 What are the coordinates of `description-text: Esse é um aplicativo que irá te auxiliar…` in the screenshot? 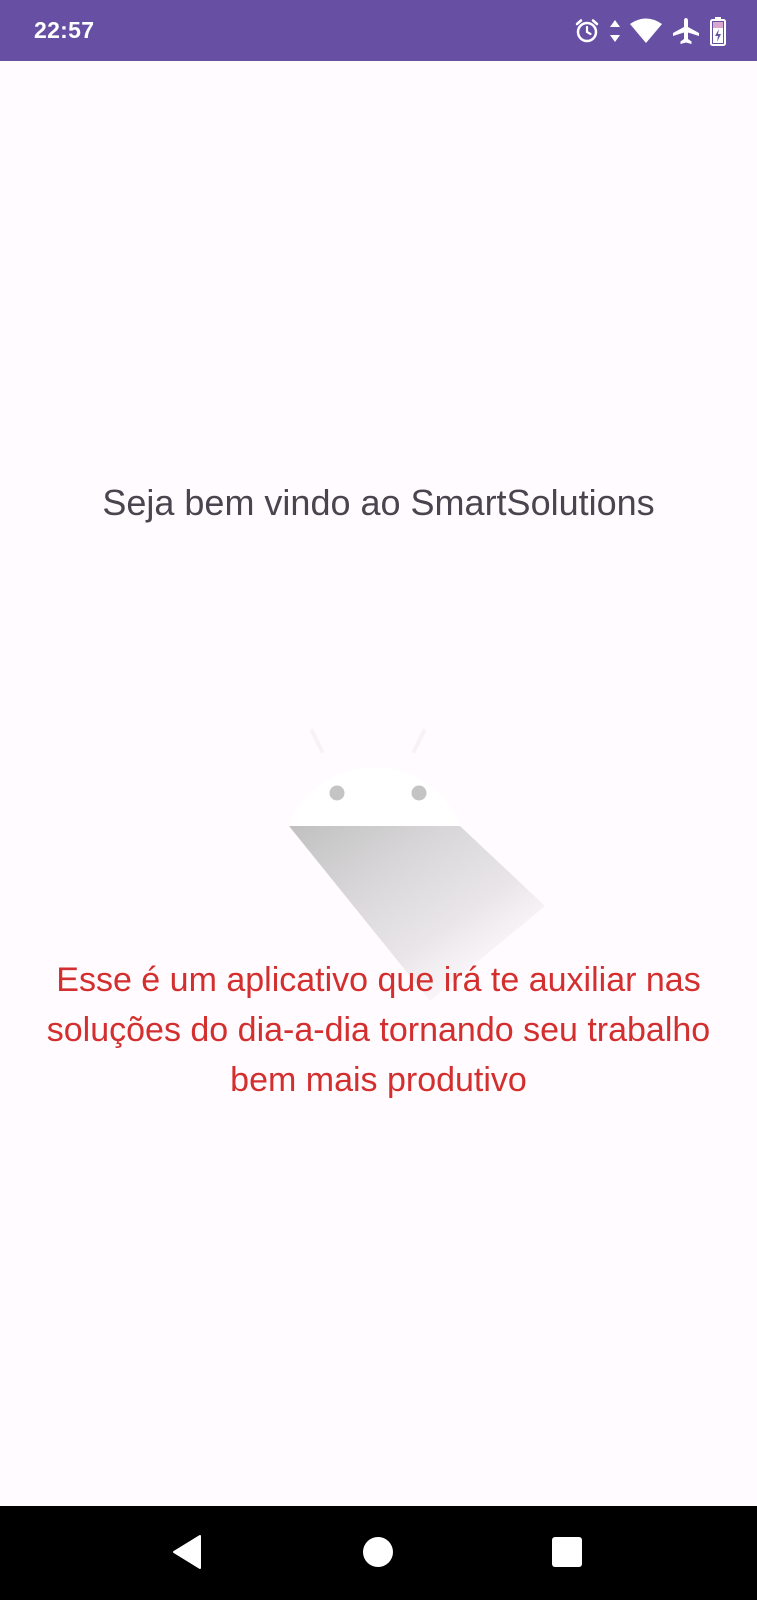 It's located at (378, 1030).